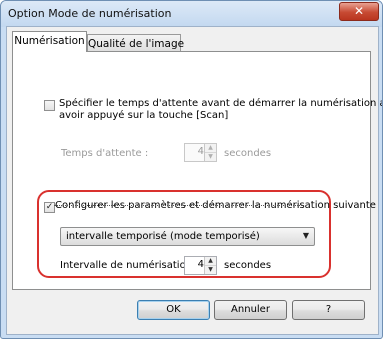  Describe the element at coordinates (173, 310) in the screenshot. I see `ok-button: OK` at that location.